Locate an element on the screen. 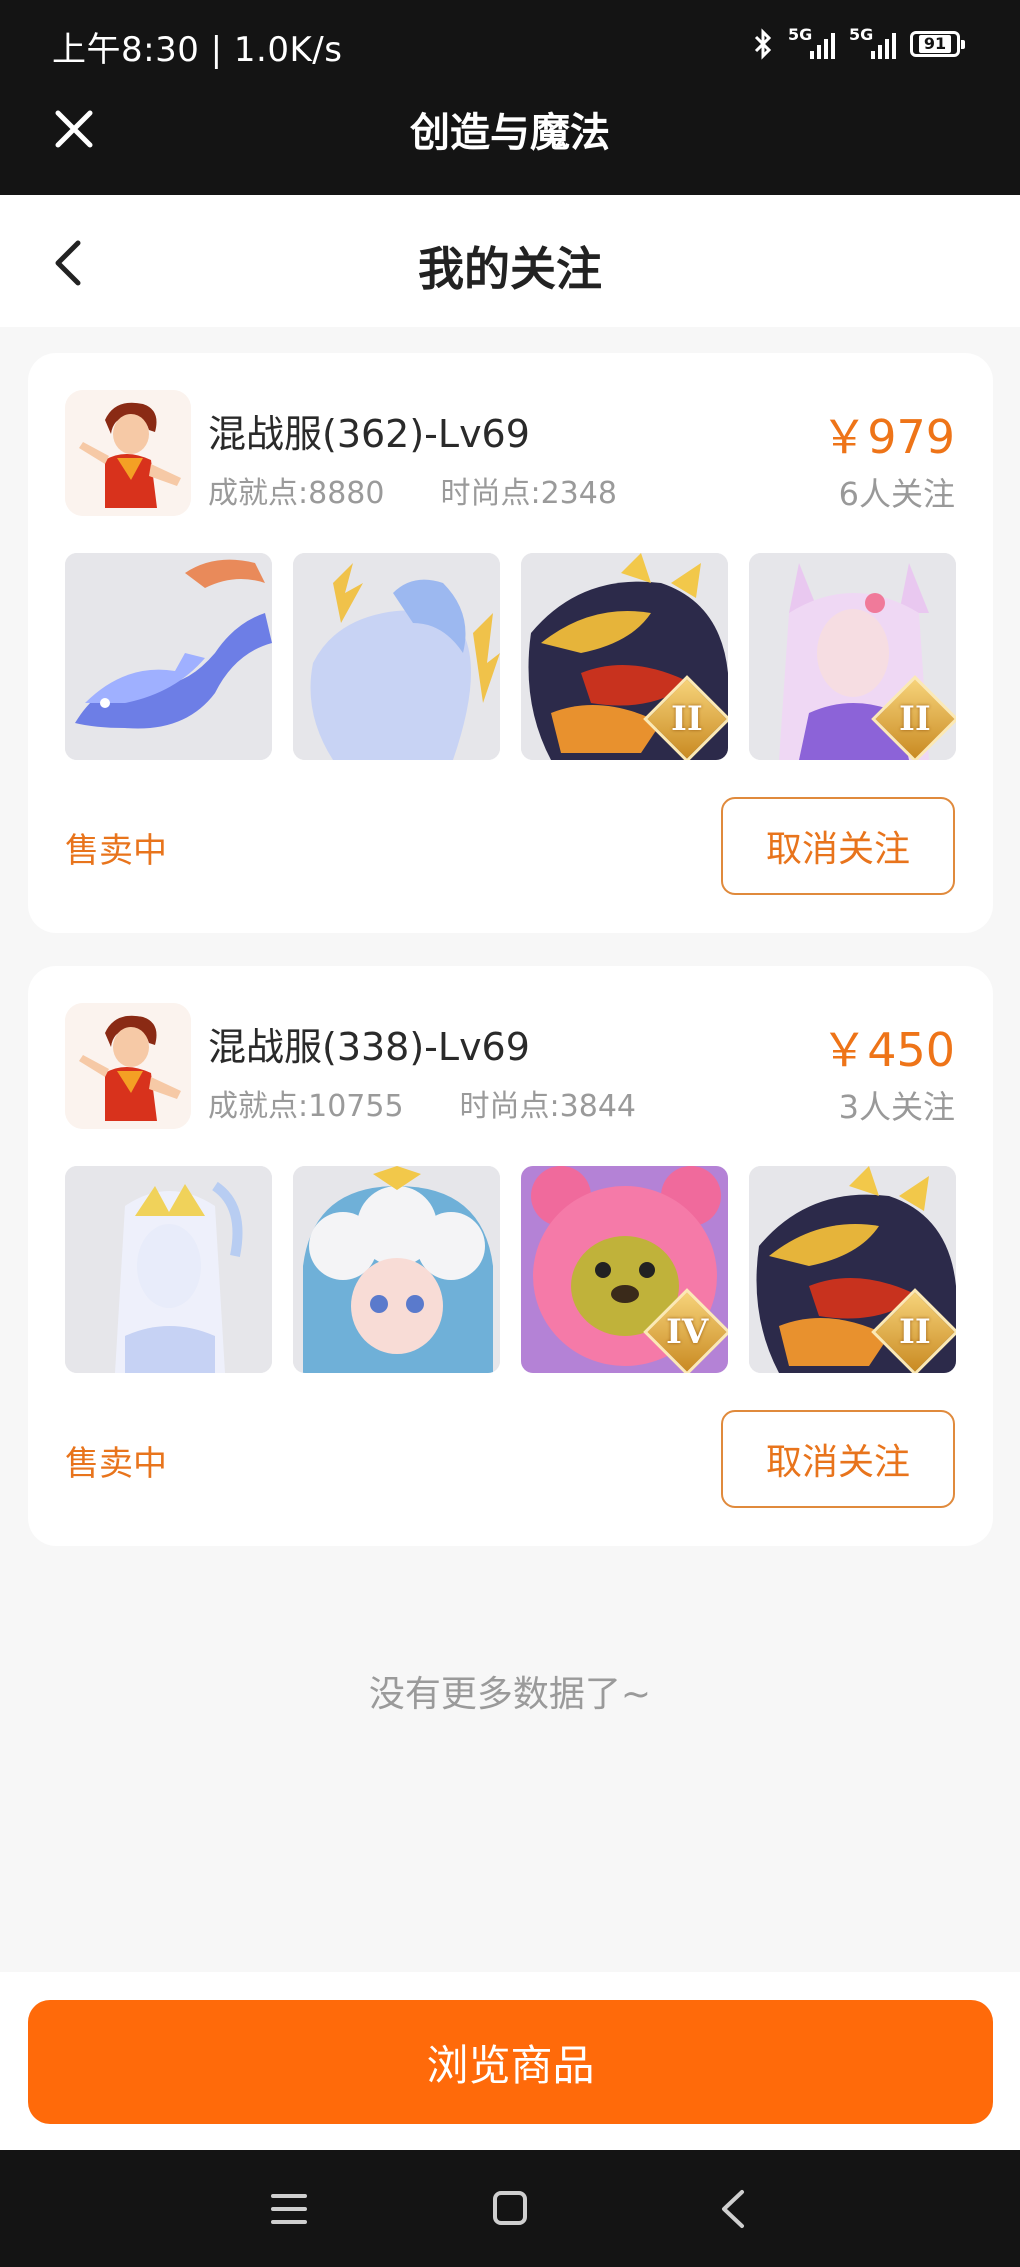 The image size is (1020, 2267). page-header: 我的关注 is located at coordinates (510, 261).